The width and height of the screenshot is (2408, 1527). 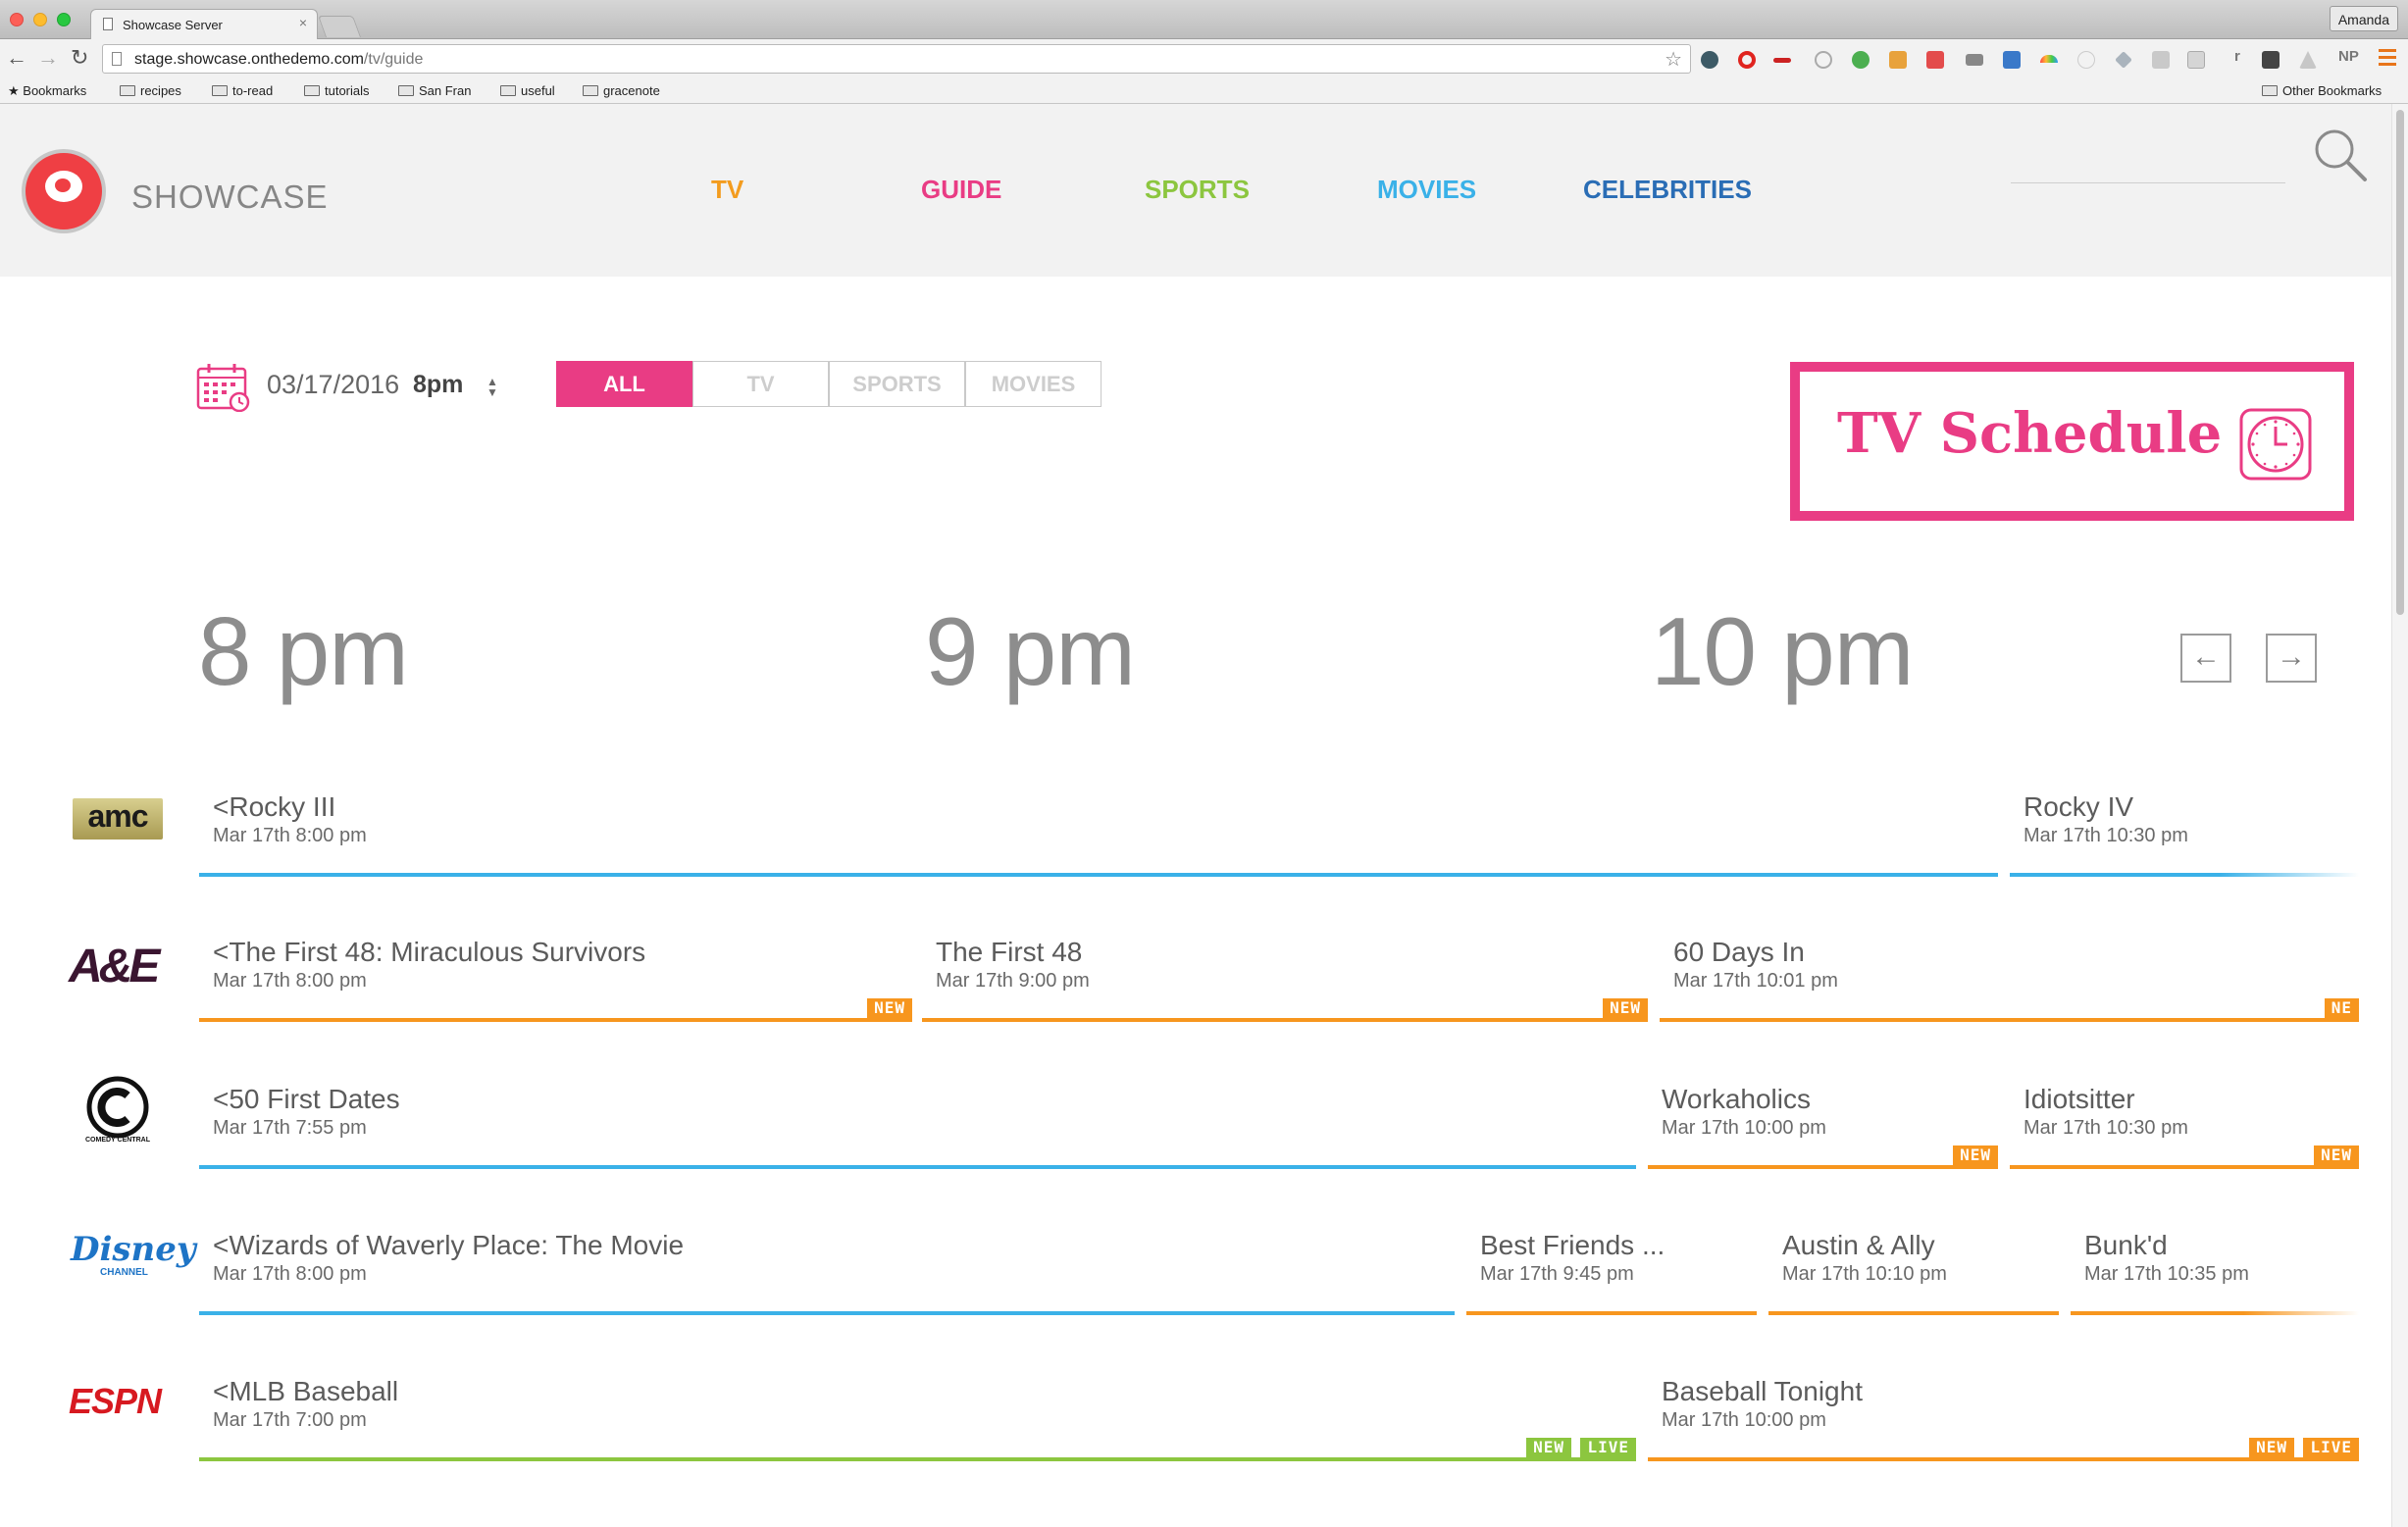 I want to click on program-cell: Rocky IV Mar 17th 10:30 pm, so click(x=2184, y=834).